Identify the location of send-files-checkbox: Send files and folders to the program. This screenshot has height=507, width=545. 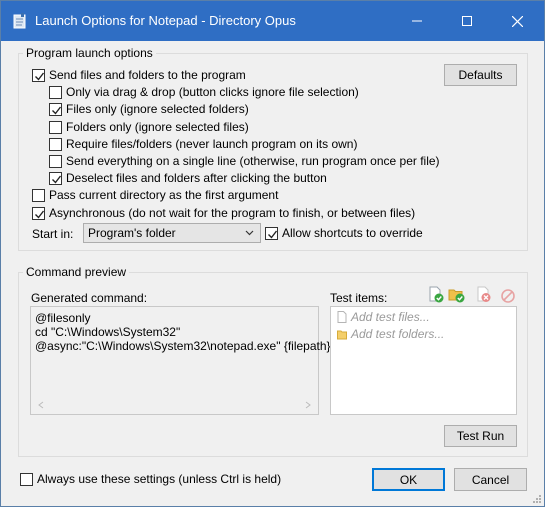
(139, 75).